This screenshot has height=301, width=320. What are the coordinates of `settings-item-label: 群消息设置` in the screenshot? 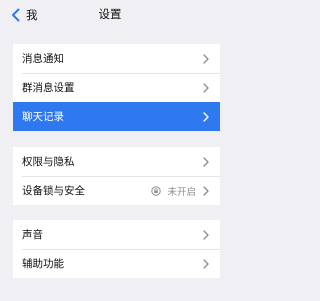 It's located at (48, 88).